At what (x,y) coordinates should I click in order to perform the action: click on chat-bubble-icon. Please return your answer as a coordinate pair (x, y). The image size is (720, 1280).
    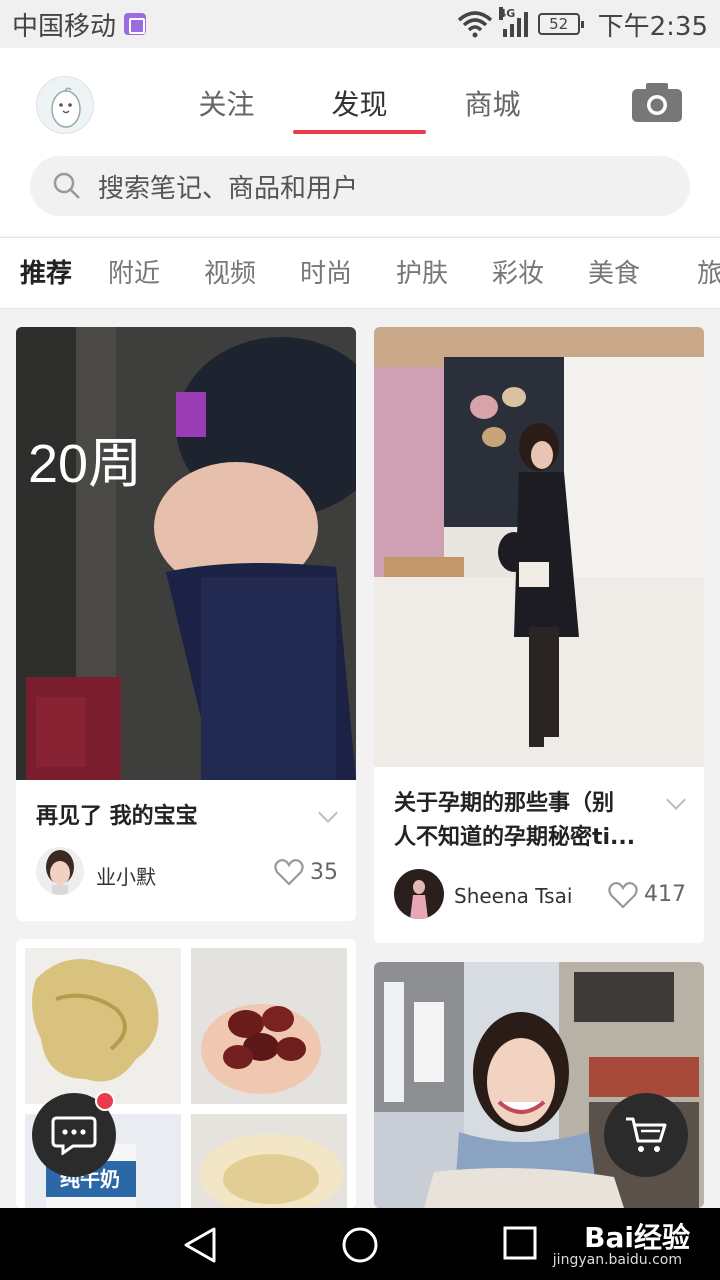
    Looking at the image, I should click on (74, 1135).